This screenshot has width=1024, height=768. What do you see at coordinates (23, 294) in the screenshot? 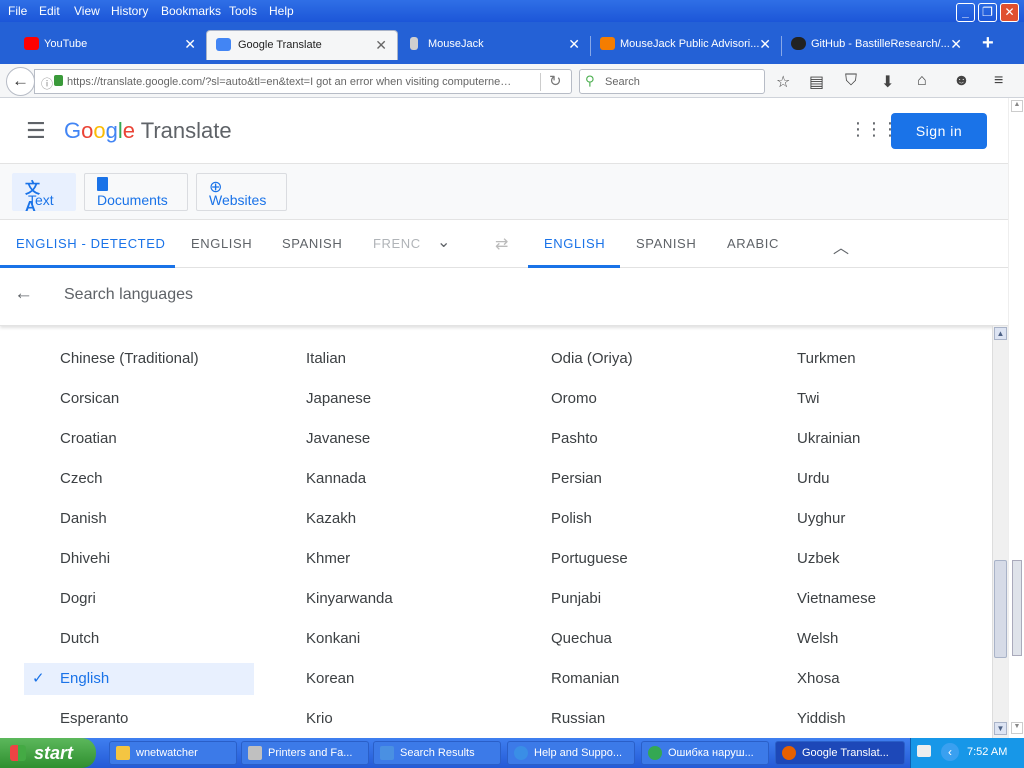
I see `back-arrow-icon: ←` at bounding box center [23, 294].